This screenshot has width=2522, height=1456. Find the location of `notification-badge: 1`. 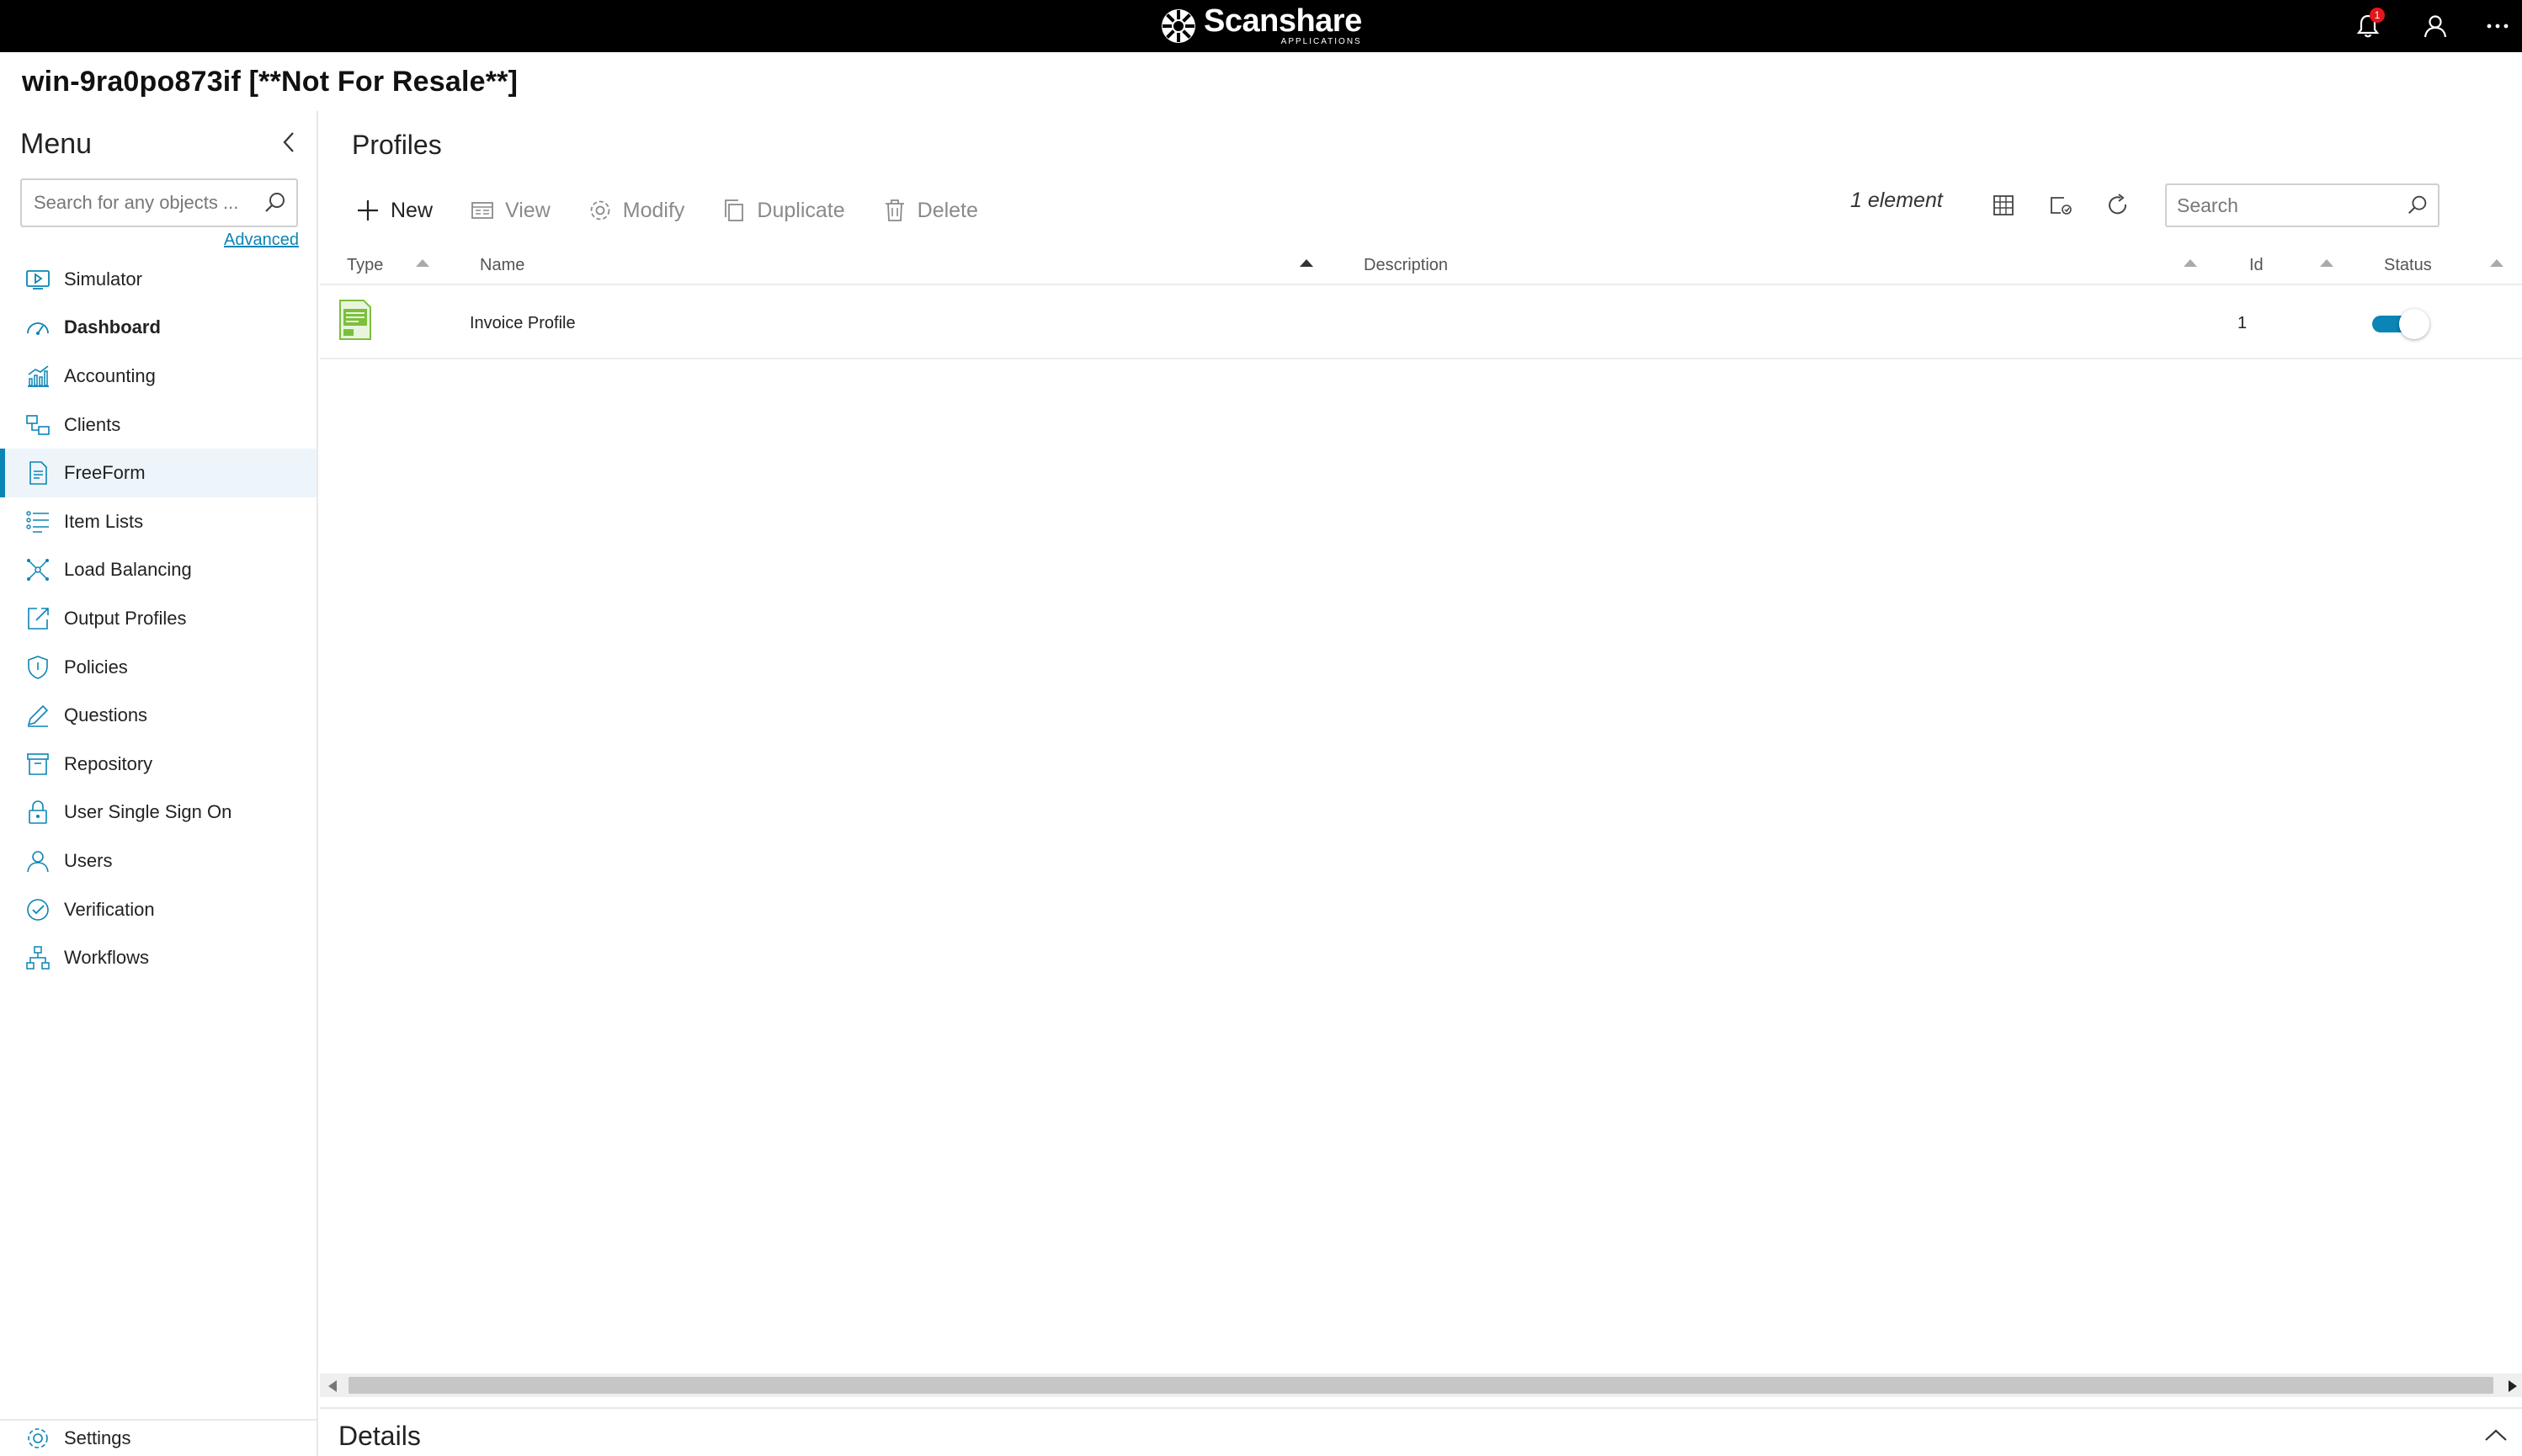

notification-badge: 1 is located at coordinates (2377, 16).